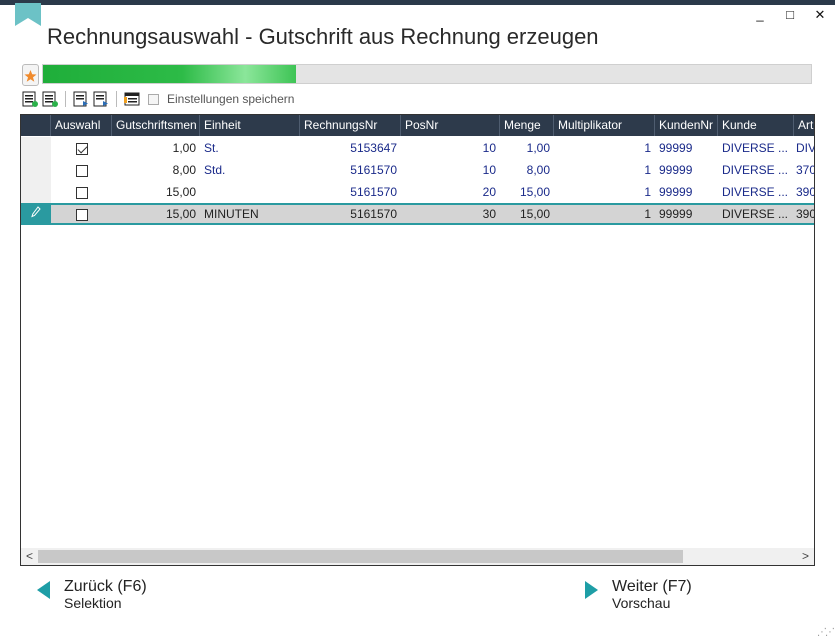  I want to click on einheit-cell: MINUTEN, so click(231, 214).